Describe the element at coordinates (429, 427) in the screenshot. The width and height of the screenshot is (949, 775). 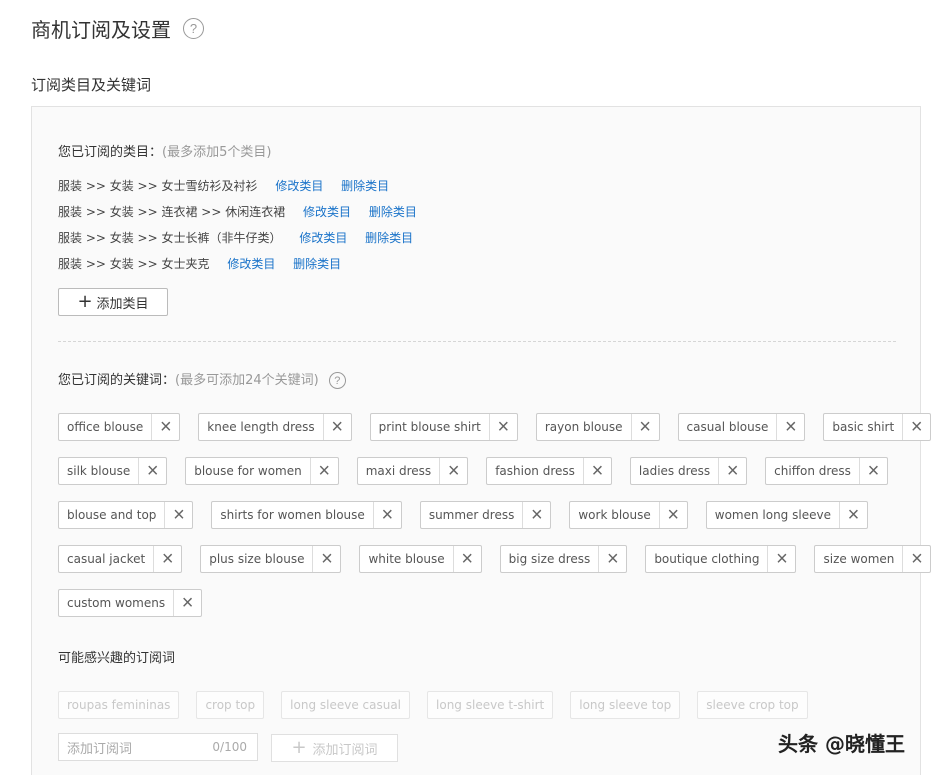
I see `keyword-text: print blouse shirt` at that location.